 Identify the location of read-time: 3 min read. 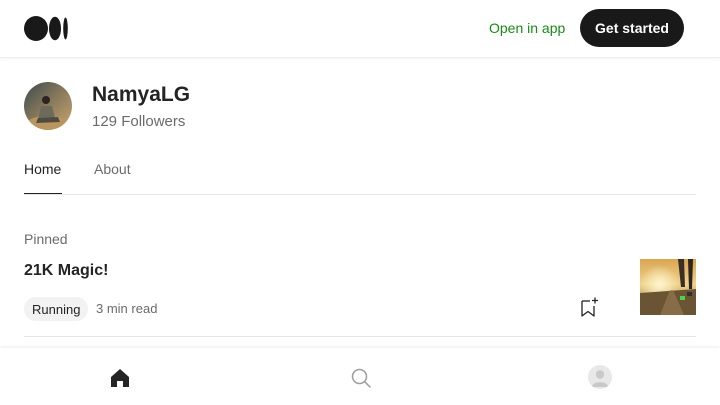
(127, 308).